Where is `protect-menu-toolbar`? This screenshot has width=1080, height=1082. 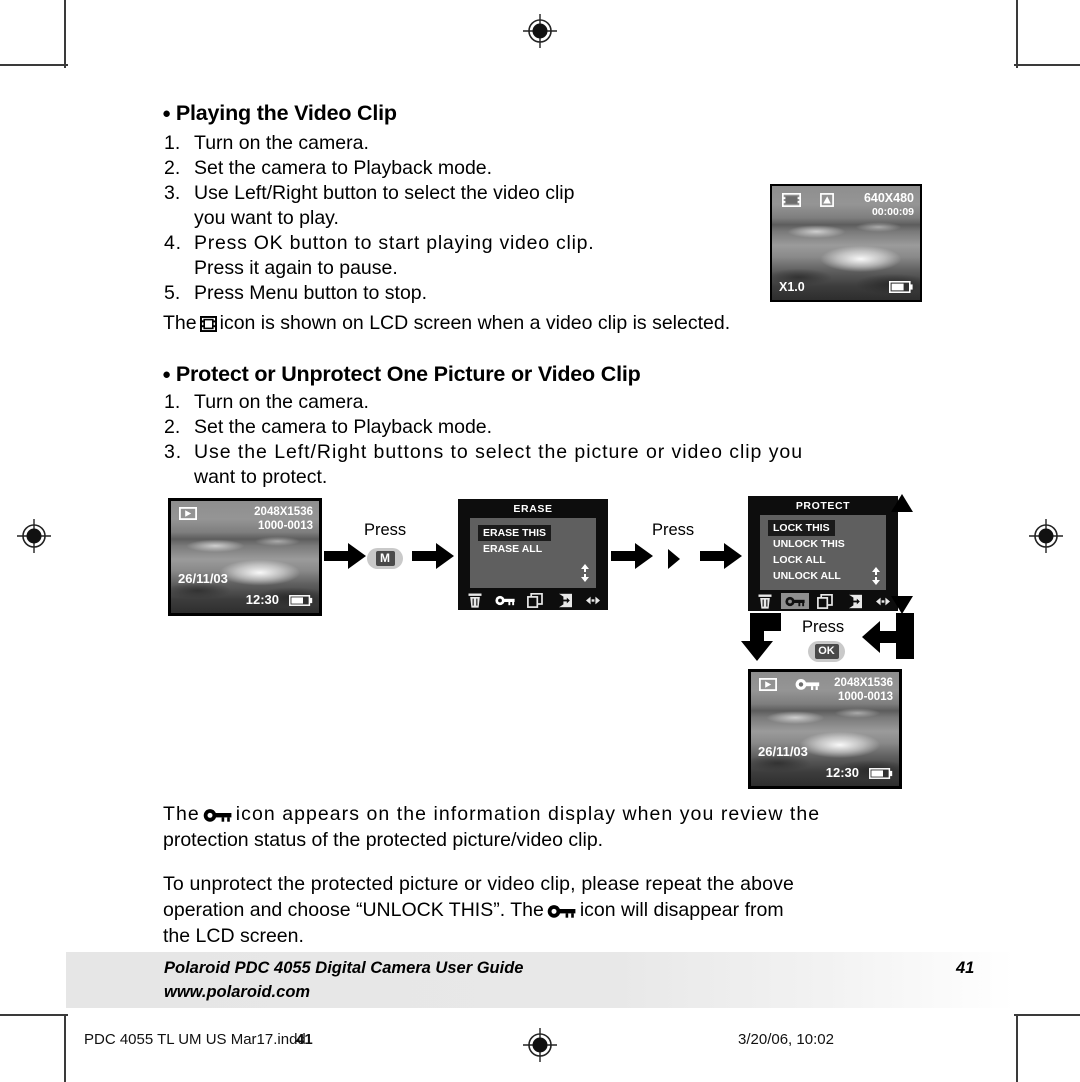 protect-menu-toolbar is located at coordinates (823, 601).